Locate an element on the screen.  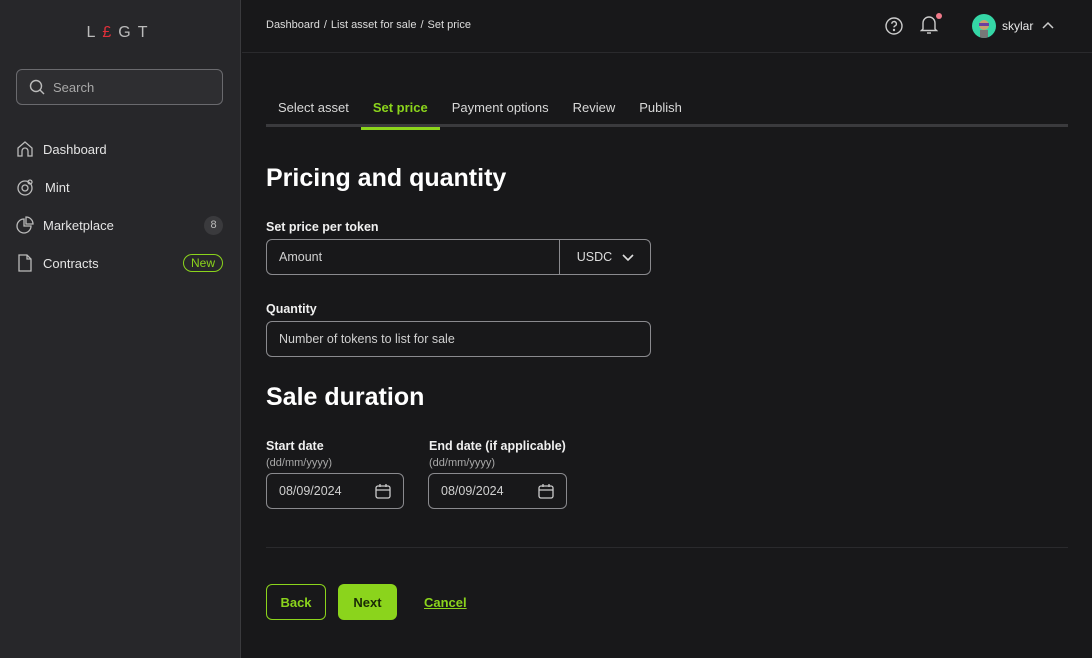
user-name: skylar is located at coordinates (1017, 26).